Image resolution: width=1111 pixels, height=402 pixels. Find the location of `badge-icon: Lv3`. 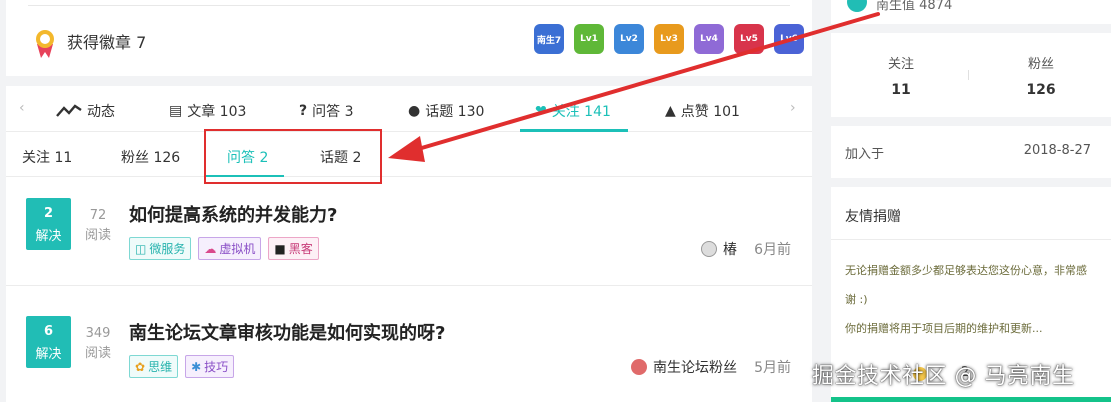

badge-icon: Lv3 is located at coordinates (669, 39).